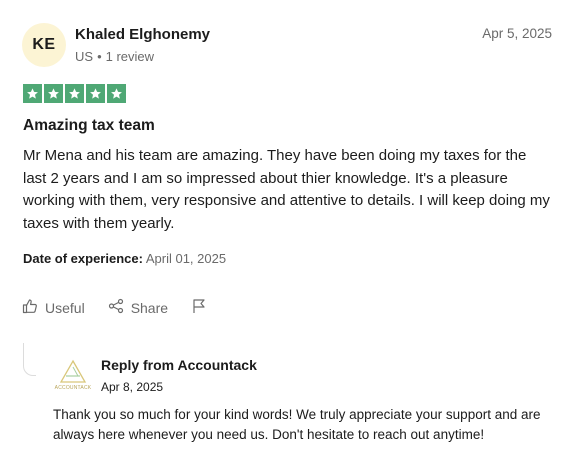 The height and width of the screenshot is (459, 571). Describe the element at coordinates (142, 34) in the screenshot. I see `reviewer-name: Khaled Elghonemy` at that location.